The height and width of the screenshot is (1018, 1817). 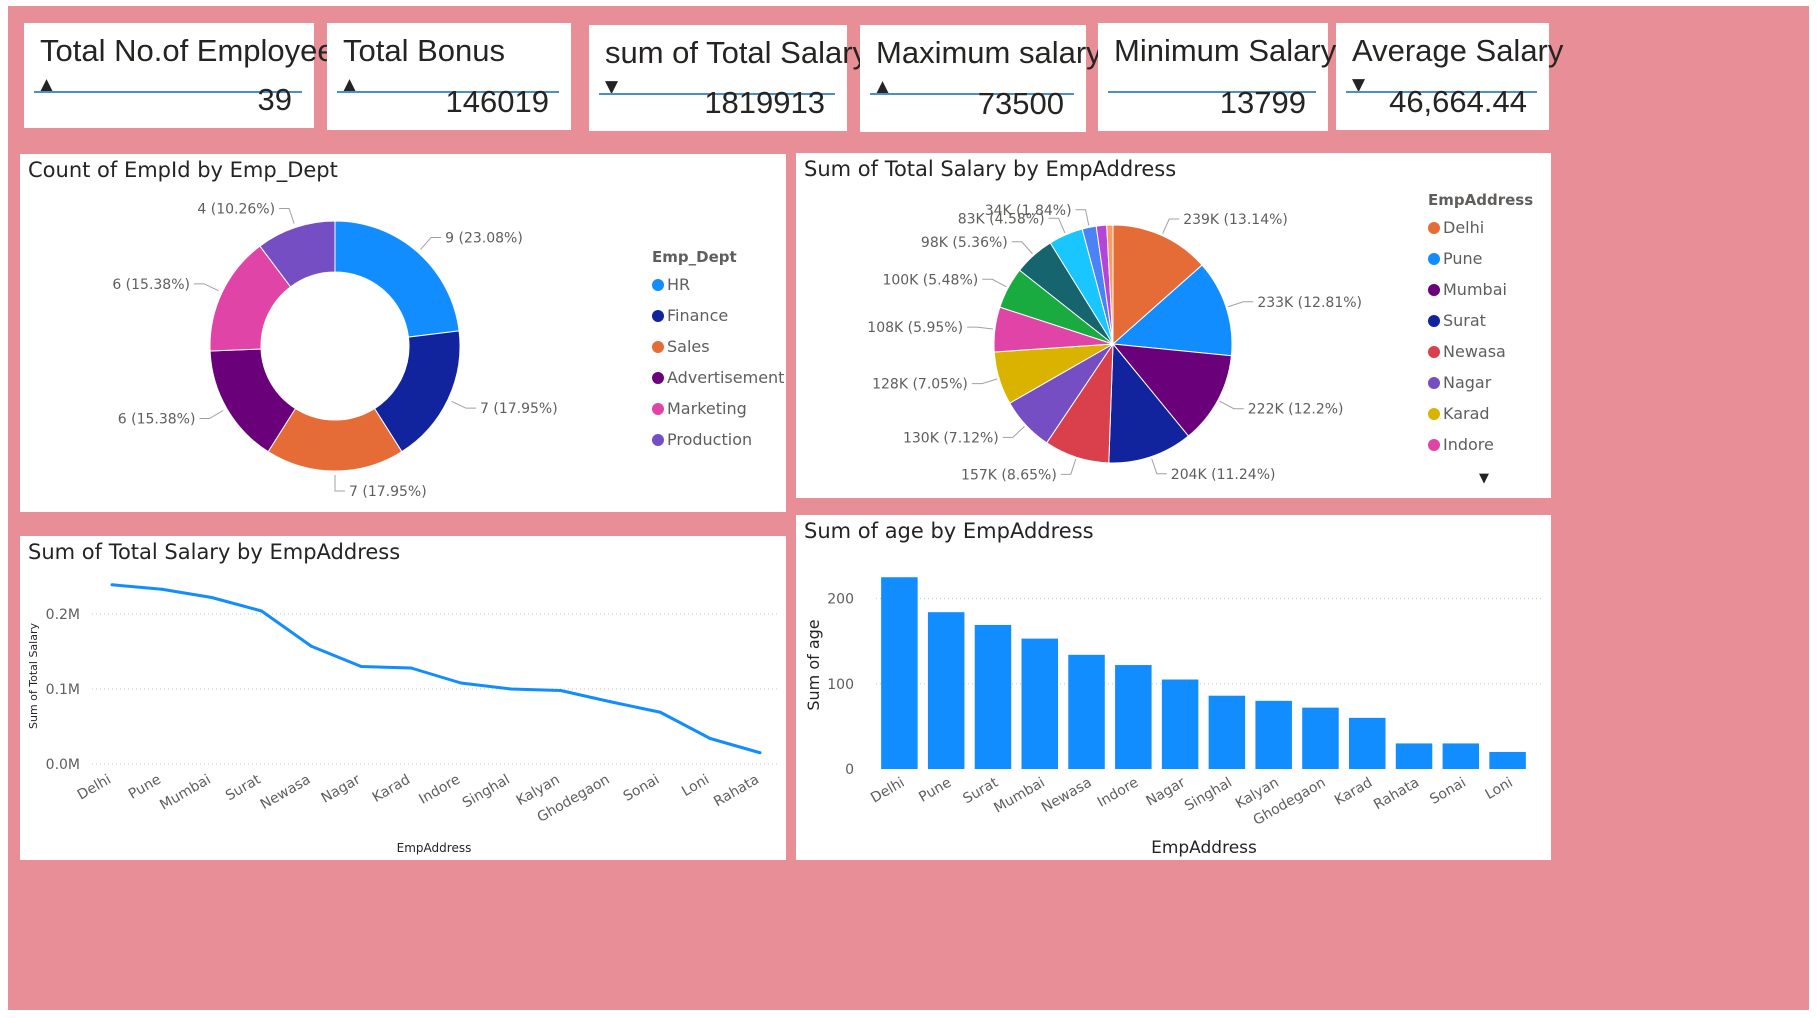 What do you see at coordinates (1475, 289) in the screenshot?
I see `legend-item-mumbai: Mumbai` at bounding box center [1475, 289].